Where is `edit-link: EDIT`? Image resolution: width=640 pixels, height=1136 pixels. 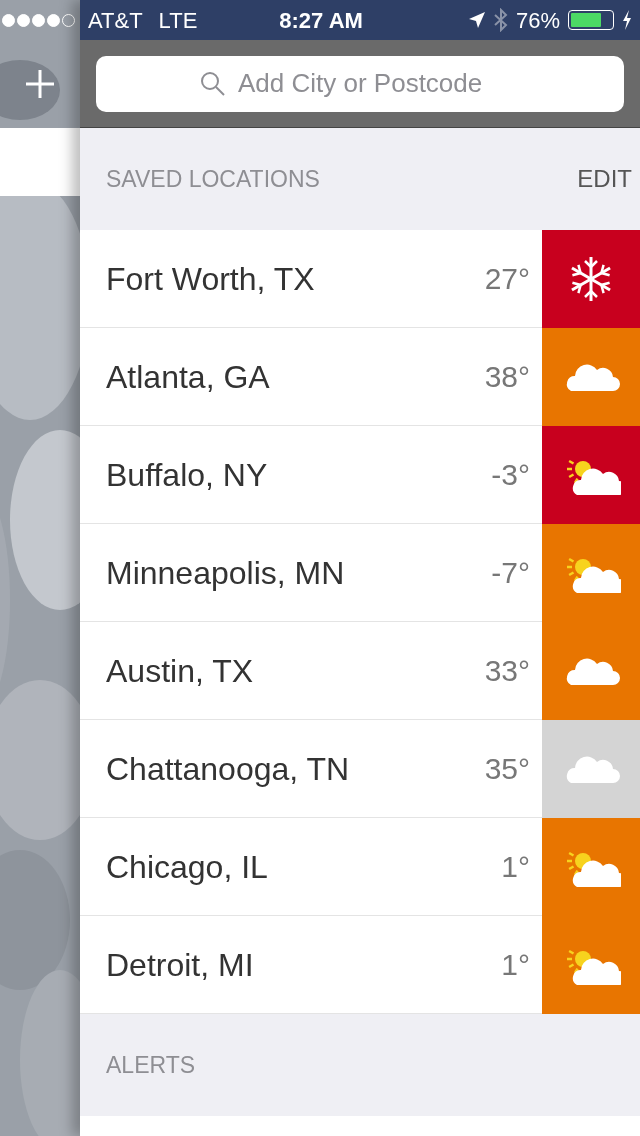 edit-link: EDIT is located at coordinates (604, 179).